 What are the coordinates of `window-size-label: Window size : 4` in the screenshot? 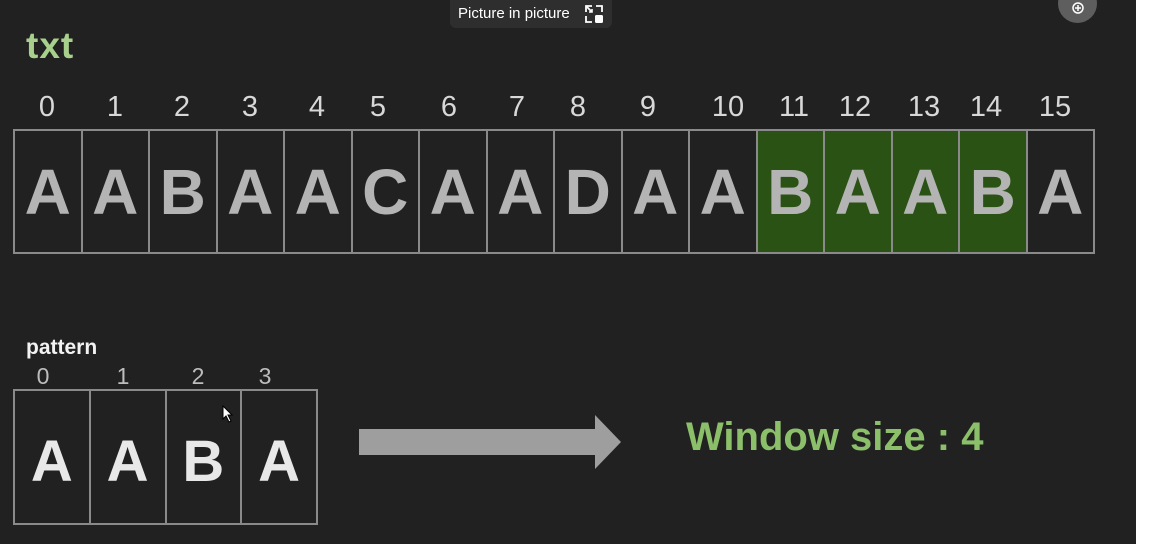 It's located at (835, 437).